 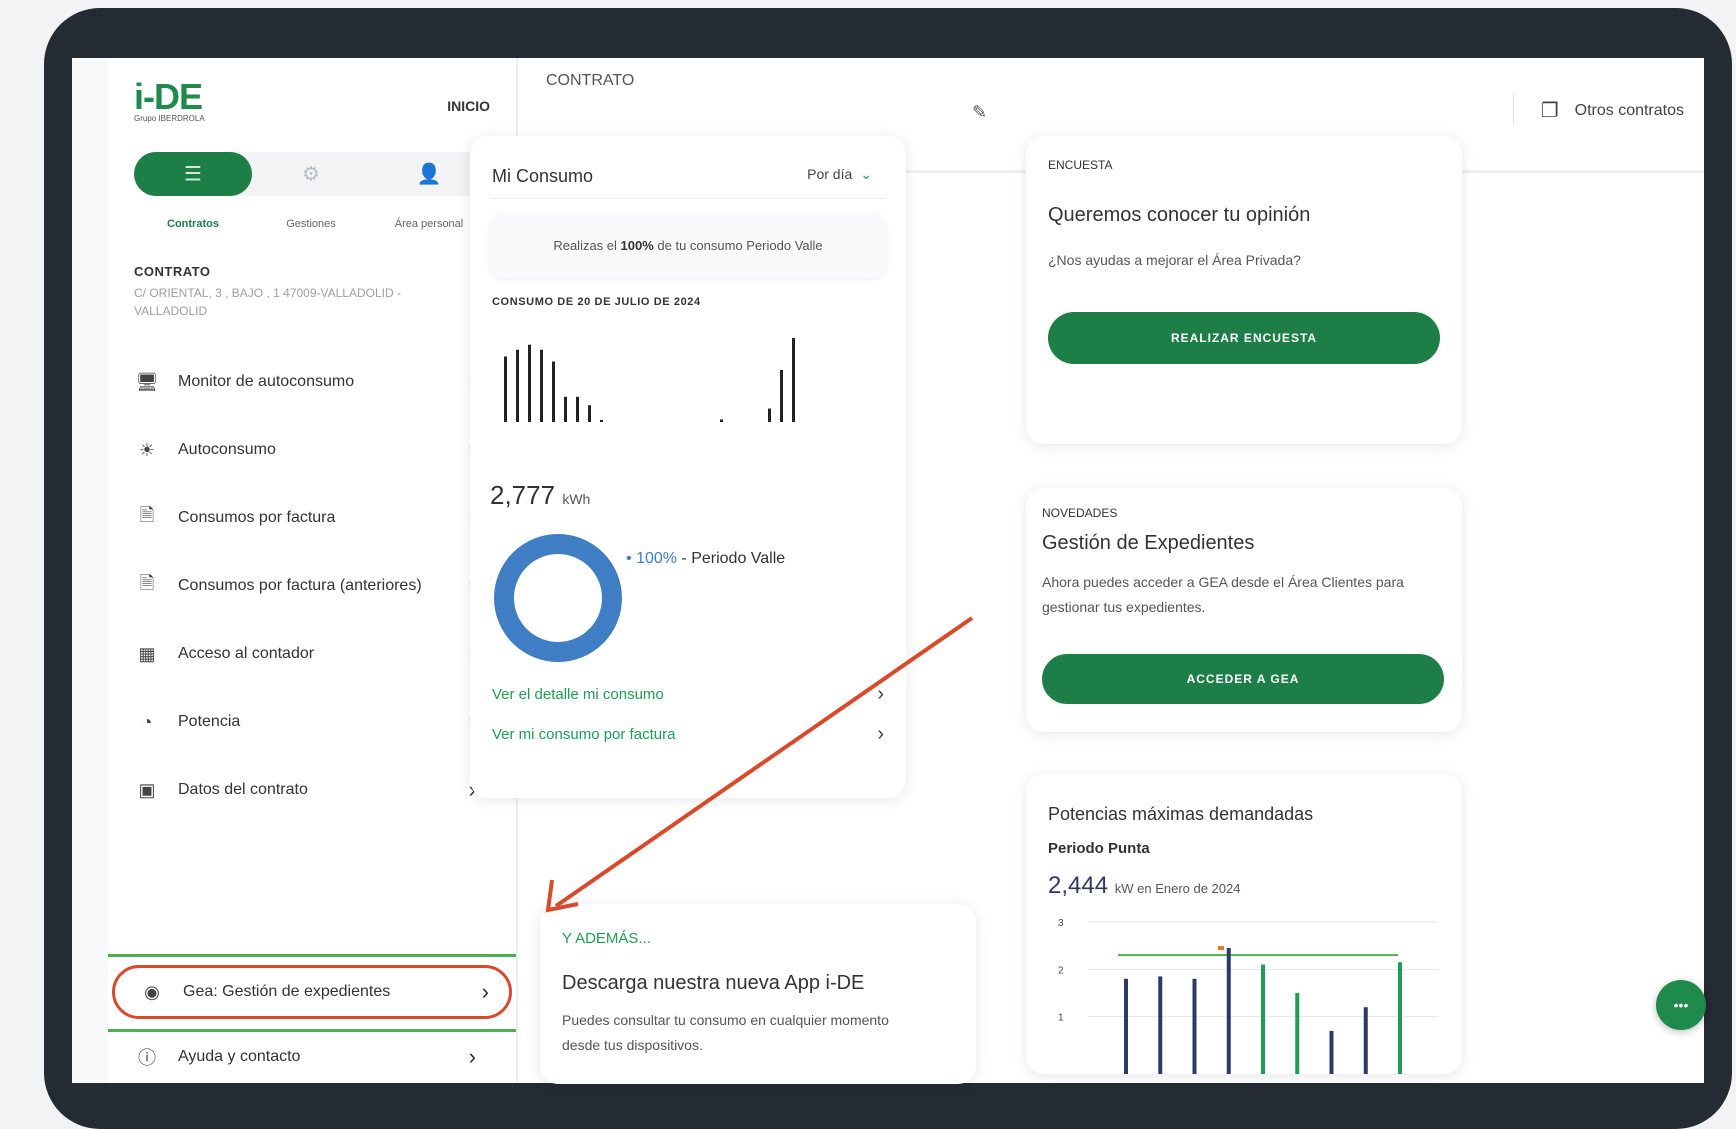 I want to click on max-power-value: 2,444 kW en Enero de 2024, so click(x=1144, y=886).